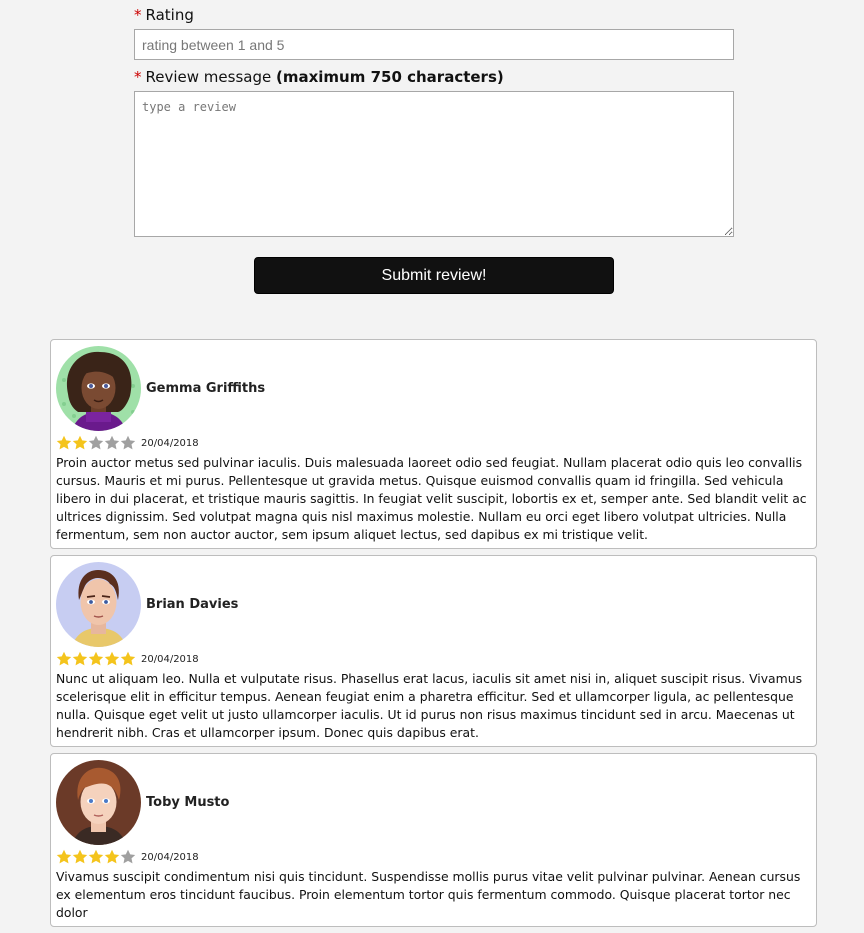  Describe the element at coordinates (206, 388) in the screenshot. I see `reviewer-name: Gemma Griffiths` at that location.